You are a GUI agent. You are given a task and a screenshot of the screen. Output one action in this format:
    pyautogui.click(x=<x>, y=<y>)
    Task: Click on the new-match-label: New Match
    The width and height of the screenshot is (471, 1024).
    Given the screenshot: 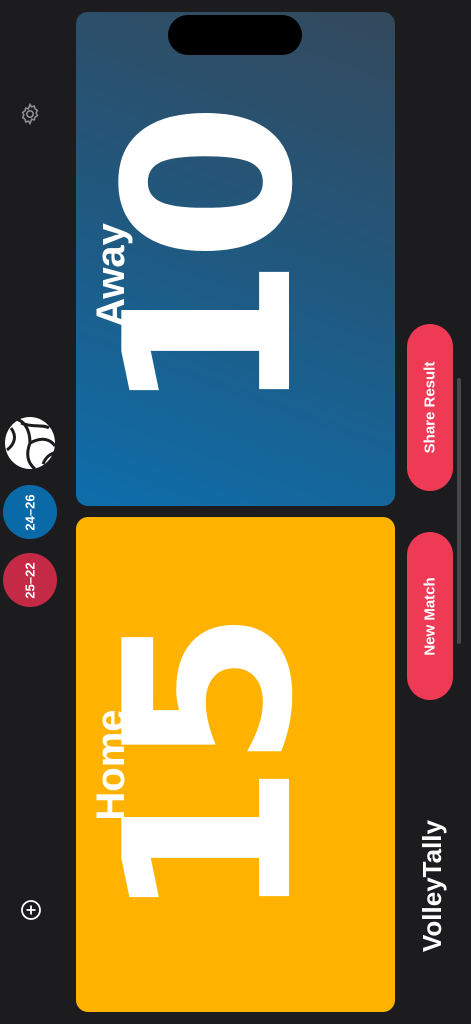 What is the action you would take?
    pyautogui.click(x=430, y=616)
    